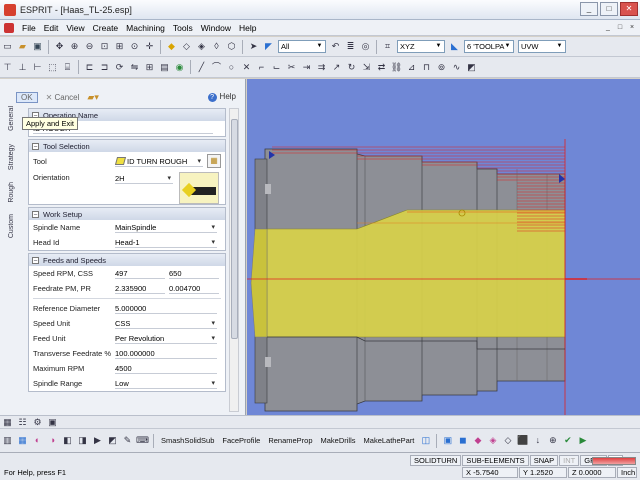 Image resolution: width=640 pixels, height=480 pixels. I want to click on menu-window: Window, so click(216, 28).